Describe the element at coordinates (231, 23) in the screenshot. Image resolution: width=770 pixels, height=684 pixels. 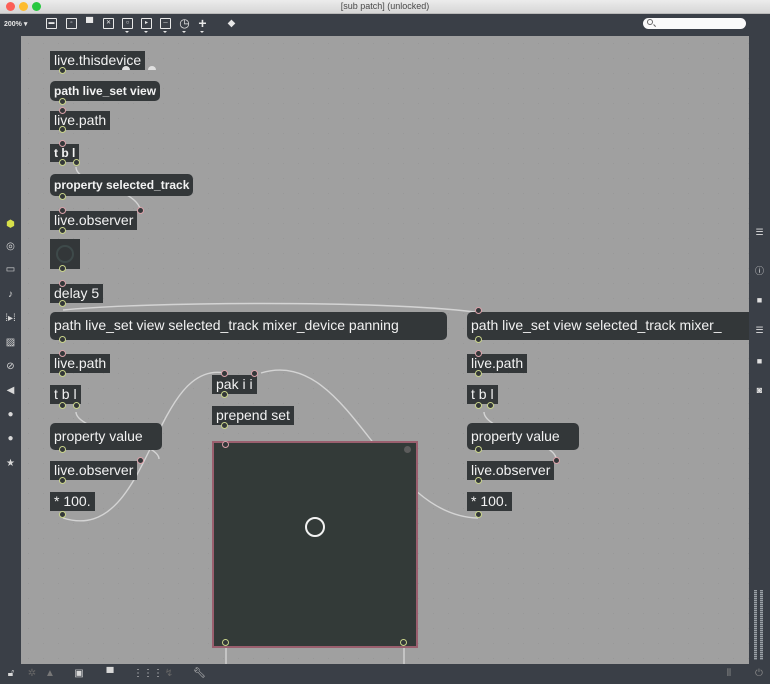
I see `paint-bucket-icon: ◆` at that location.